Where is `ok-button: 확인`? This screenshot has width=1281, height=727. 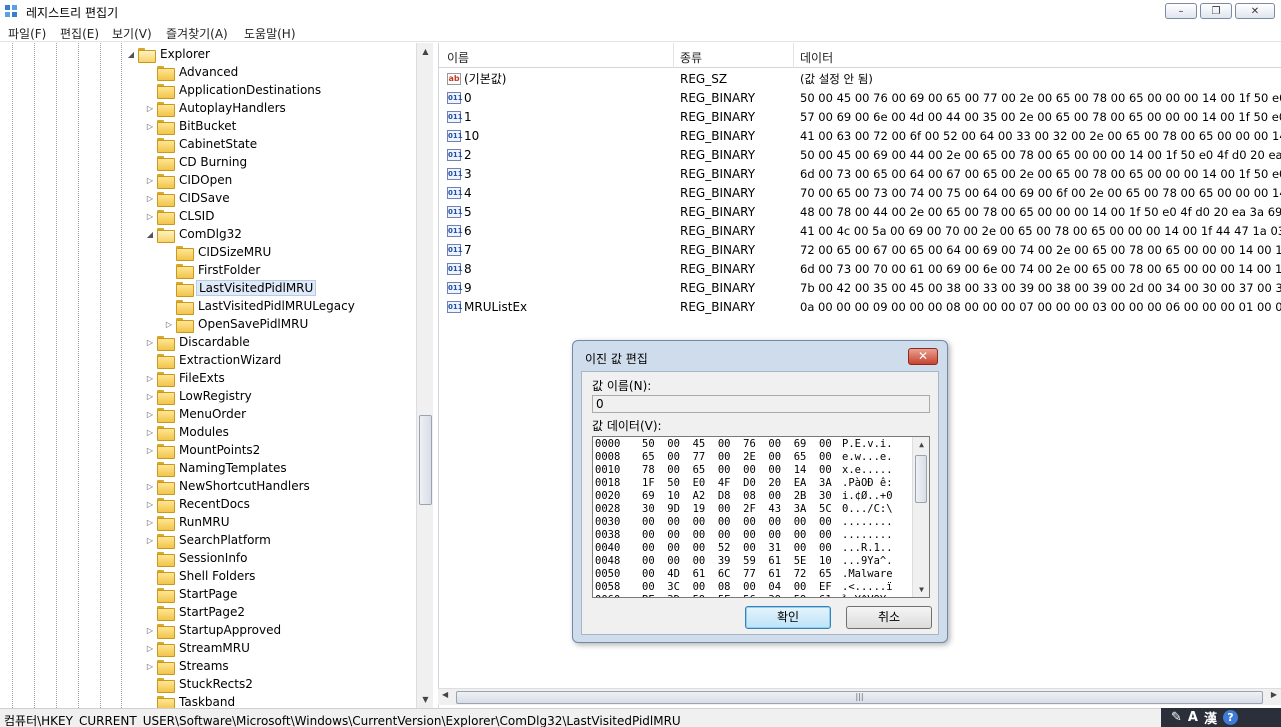
ok-button: 확인 is located at coordinates (788, 617).